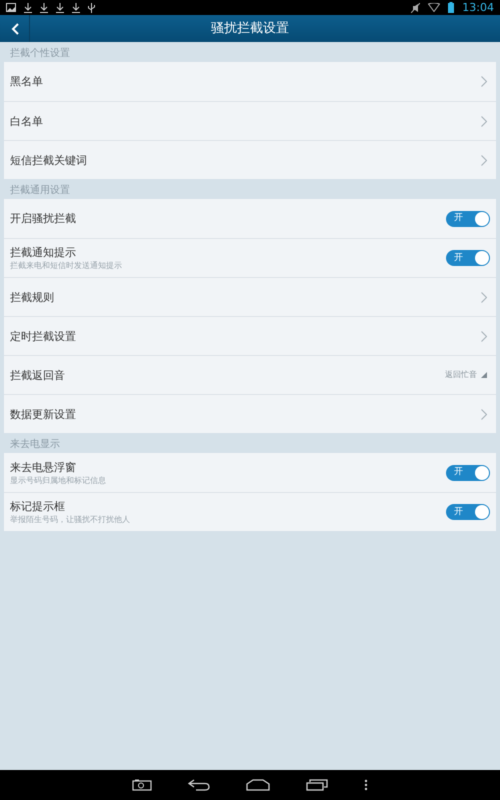  What do you see at coordinates (32, 297) in the screenshot?
I see `setting-label: 拦截规则` at bounding box center [32, 297].